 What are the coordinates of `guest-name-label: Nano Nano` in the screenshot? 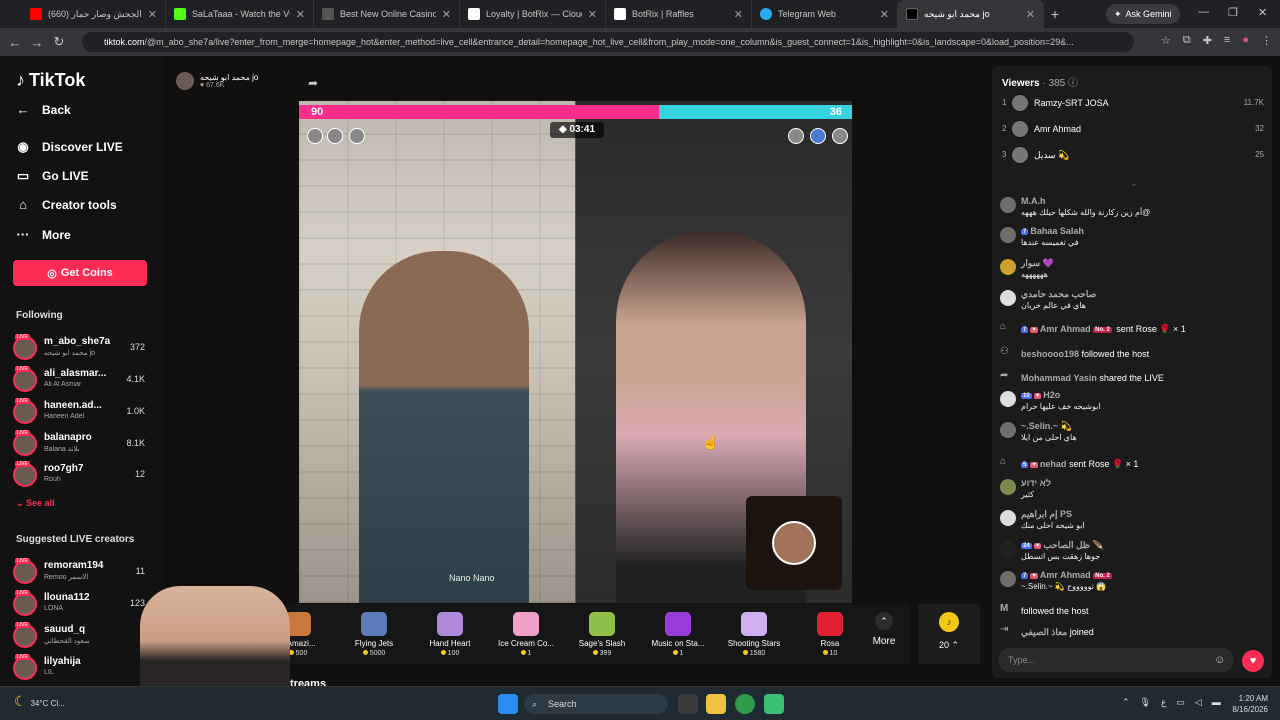 It's located at (472, 578).